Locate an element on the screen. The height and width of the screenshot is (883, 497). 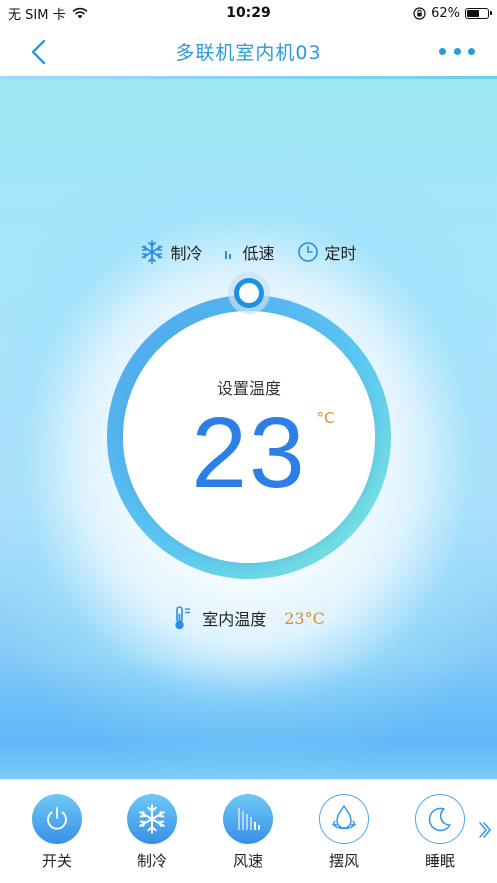
fan-speed-label: 低速 is located at coordinates (258, 253).